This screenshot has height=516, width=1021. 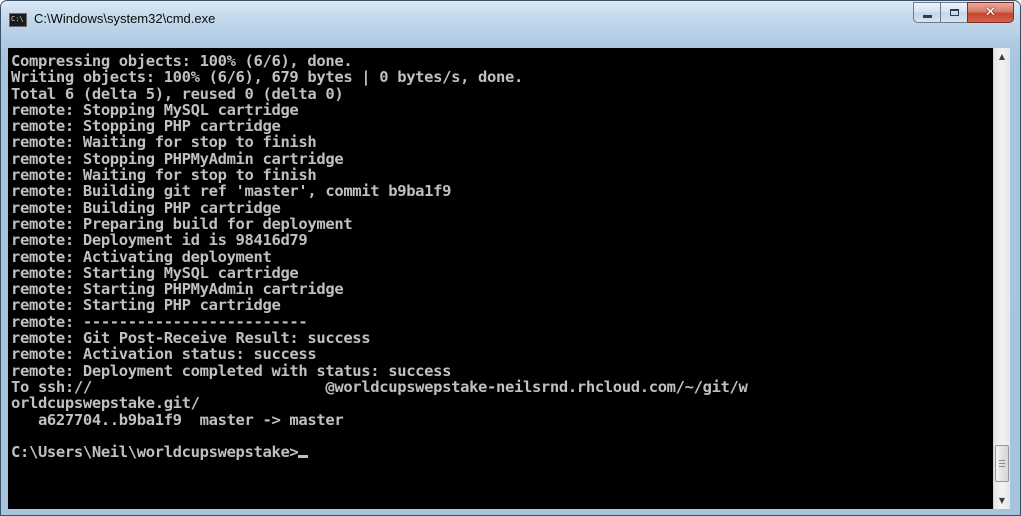 What do you see at coordinates (164, 354) in the screenshot?
I see `output-line: remote: Activation status: success` at bounding box center [164, 354].